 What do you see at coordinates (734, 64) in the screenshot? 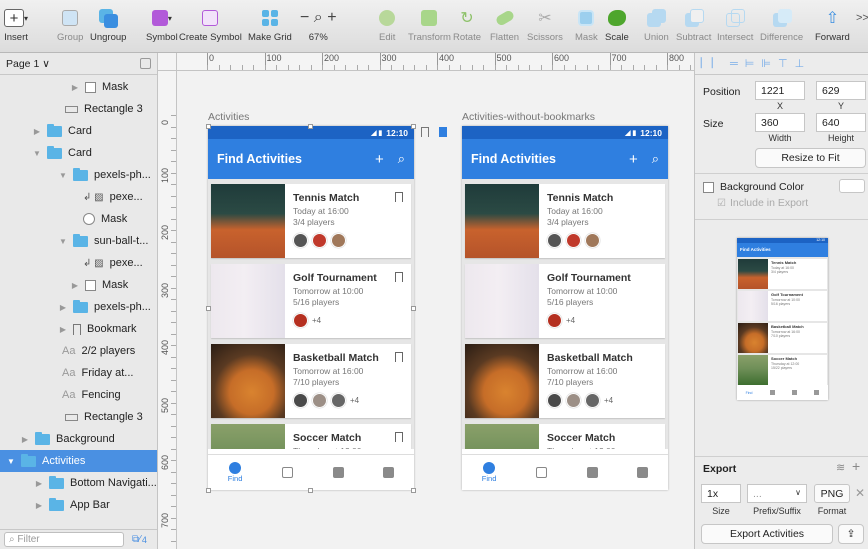
I see `align-center-icon: ═` at bounding box center [734, 64].